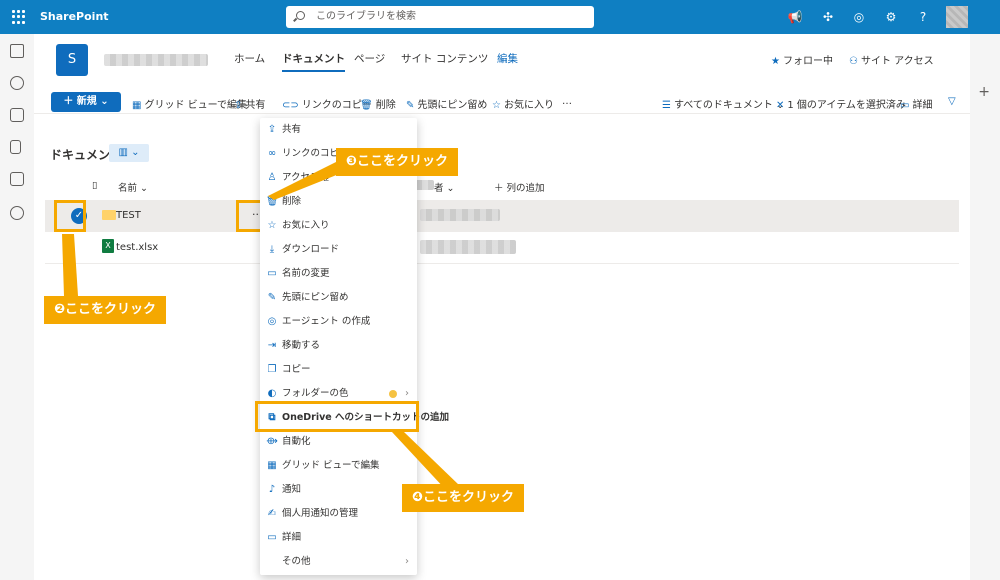  What do you see at coordinates (338, 130) in the screenshot?
I see `menu-item-share: ⇪ 共有` at bounding box center [338, 130].